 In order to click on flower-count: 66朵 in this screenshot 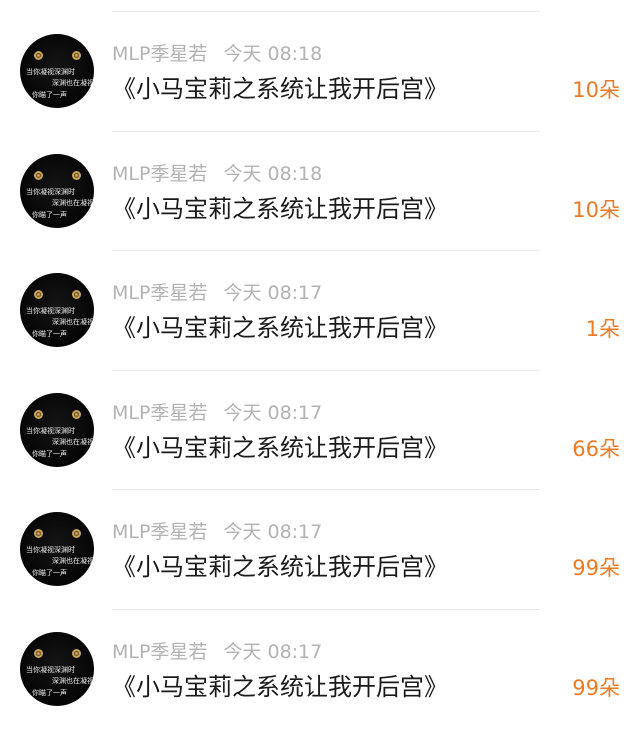, I will do `click(596, 448)`.